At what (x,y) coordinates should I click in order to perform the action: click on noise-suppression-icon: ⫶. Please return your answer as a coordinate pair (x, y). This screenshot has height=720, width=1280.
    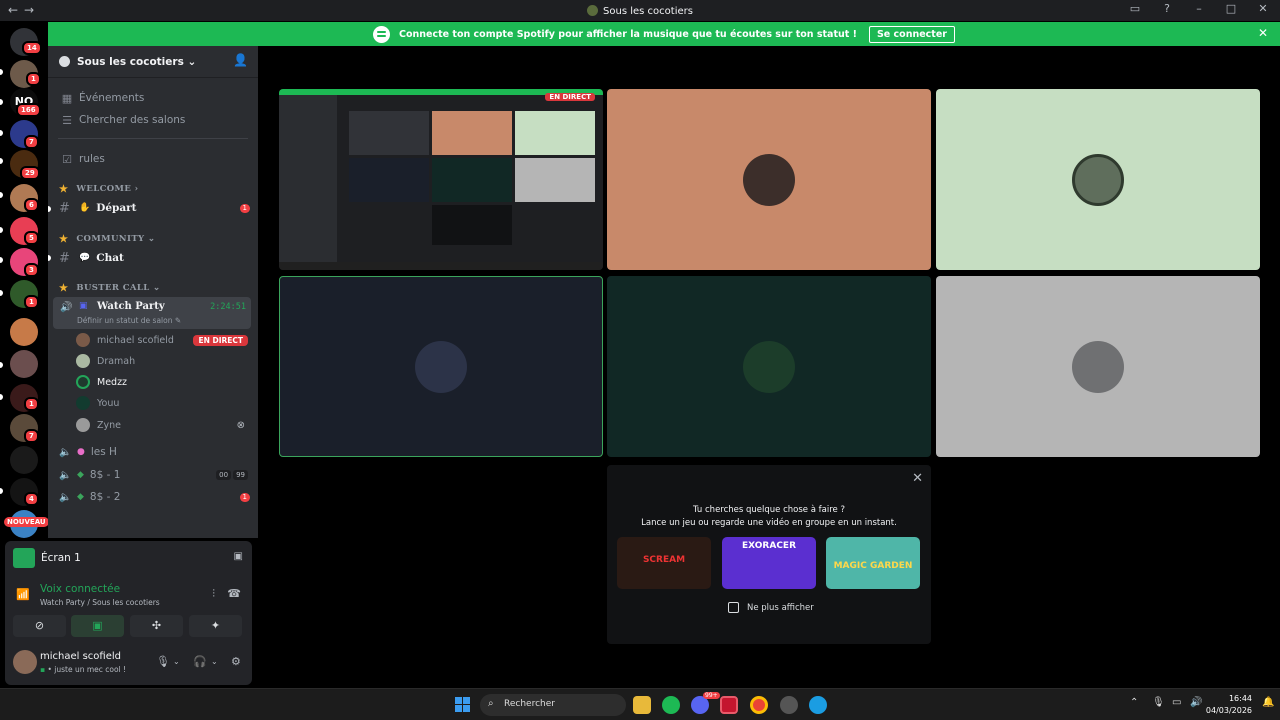
    Looking at the image, I should click on (213, 594).